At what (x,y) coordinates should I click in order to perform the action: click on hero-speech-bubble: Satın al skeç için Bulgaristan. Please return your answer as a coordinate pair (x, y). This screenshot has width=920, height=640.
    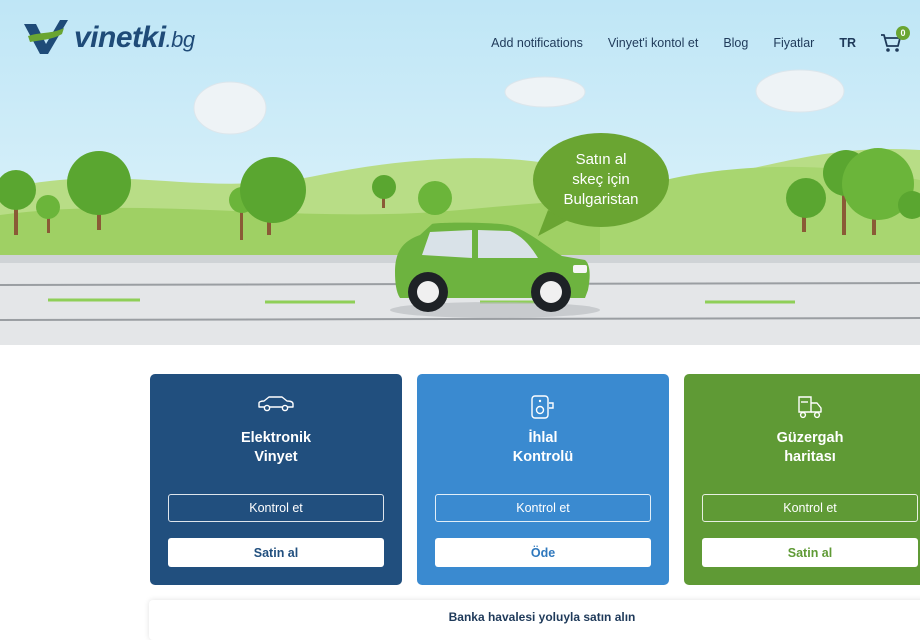
    Looking at the image, I should click on (601, 180).